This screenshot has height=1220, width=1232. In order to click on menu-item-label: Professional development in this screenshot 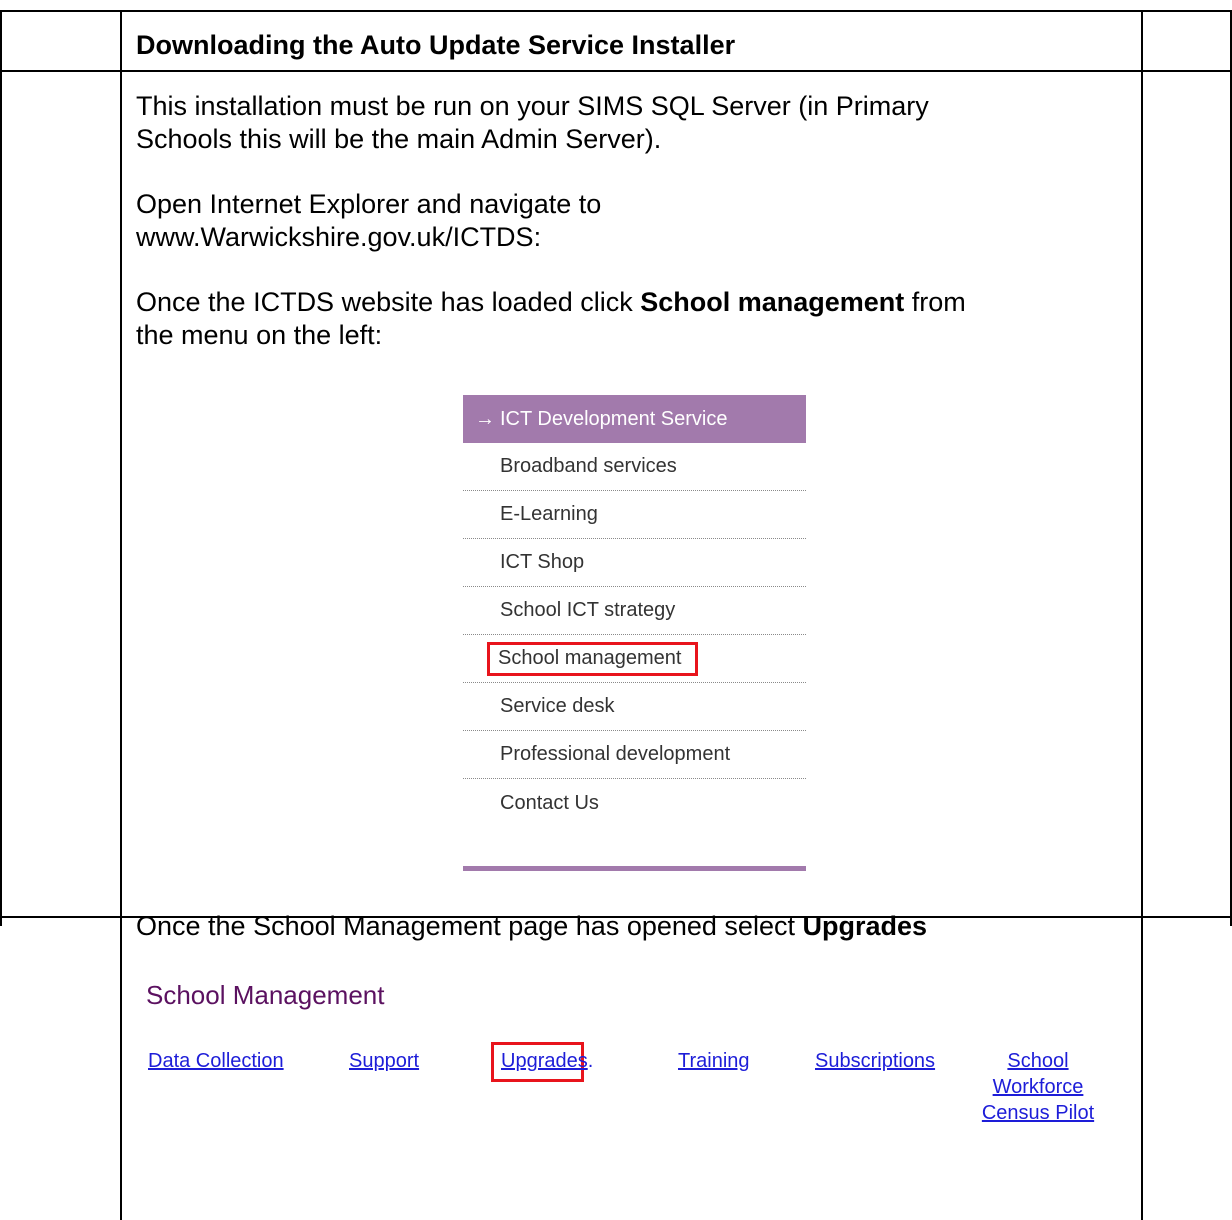, I will do `click(615, 754)`.